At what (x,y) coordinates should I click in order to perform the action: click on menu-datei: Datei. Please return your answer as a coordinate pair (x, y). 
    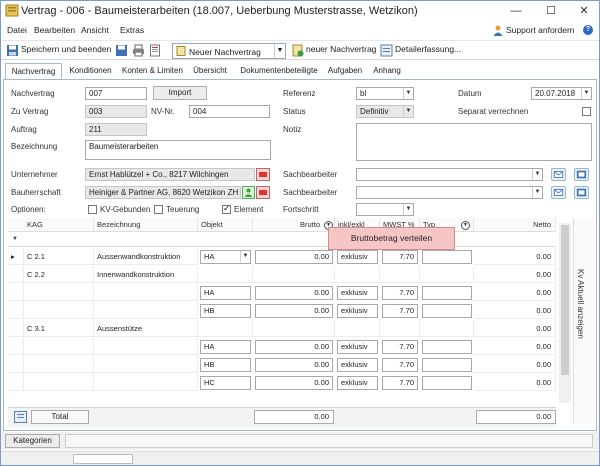
    Looking at the image, I should click on (17, 30).